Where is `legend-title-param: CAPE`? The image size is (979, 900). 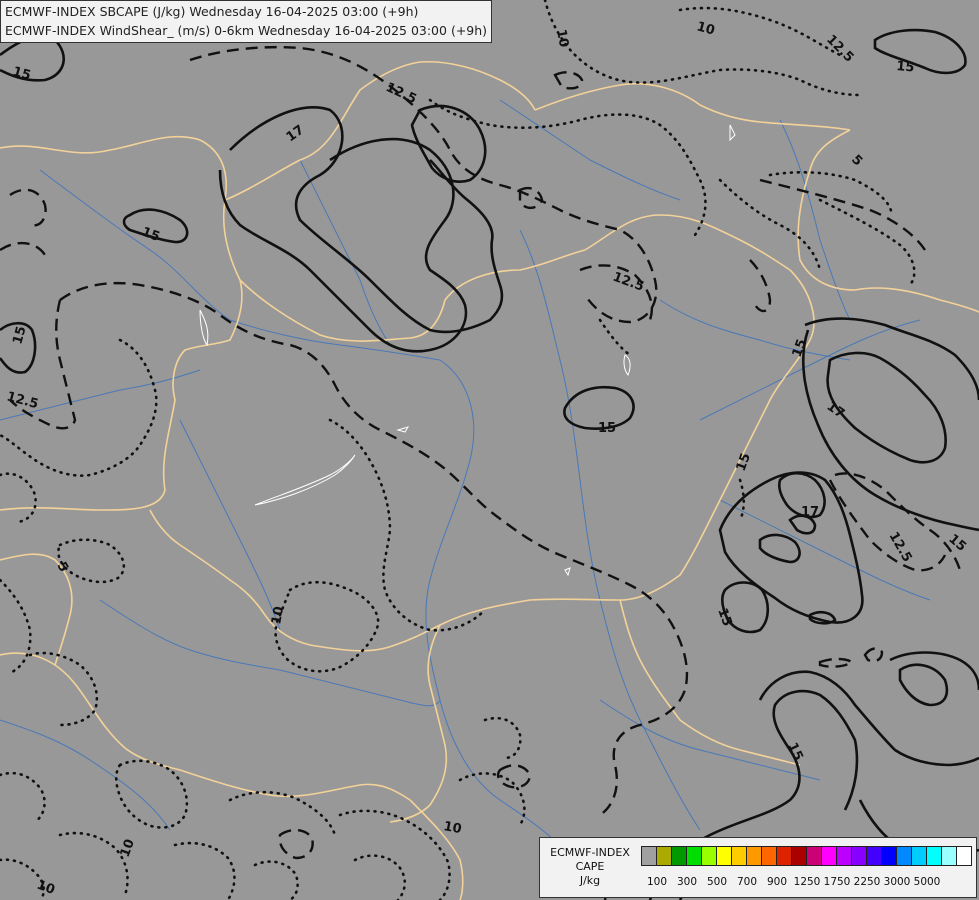
legend-title-param: CAPE is located at coordinates (590, 866).